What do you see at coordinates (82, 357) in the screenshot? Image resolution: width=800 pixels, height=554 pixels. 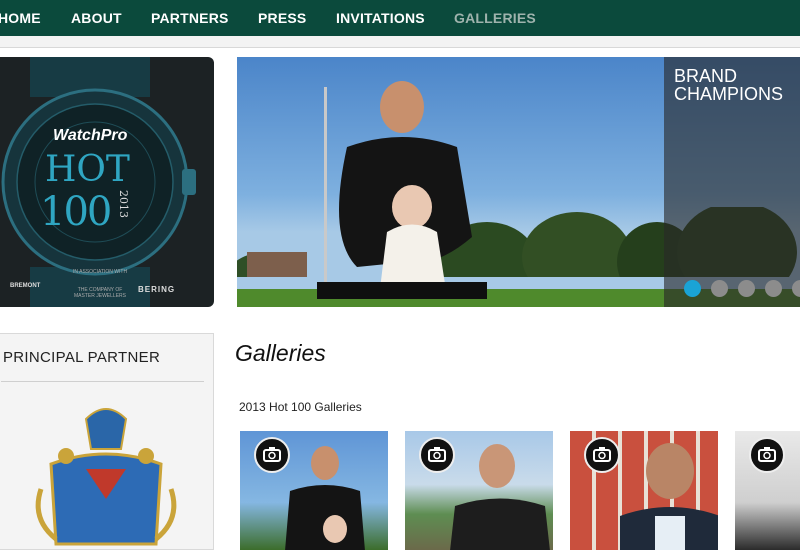 I see `partner-title: PRINCIPAL PARTNER` at bounding box center [82, 357].